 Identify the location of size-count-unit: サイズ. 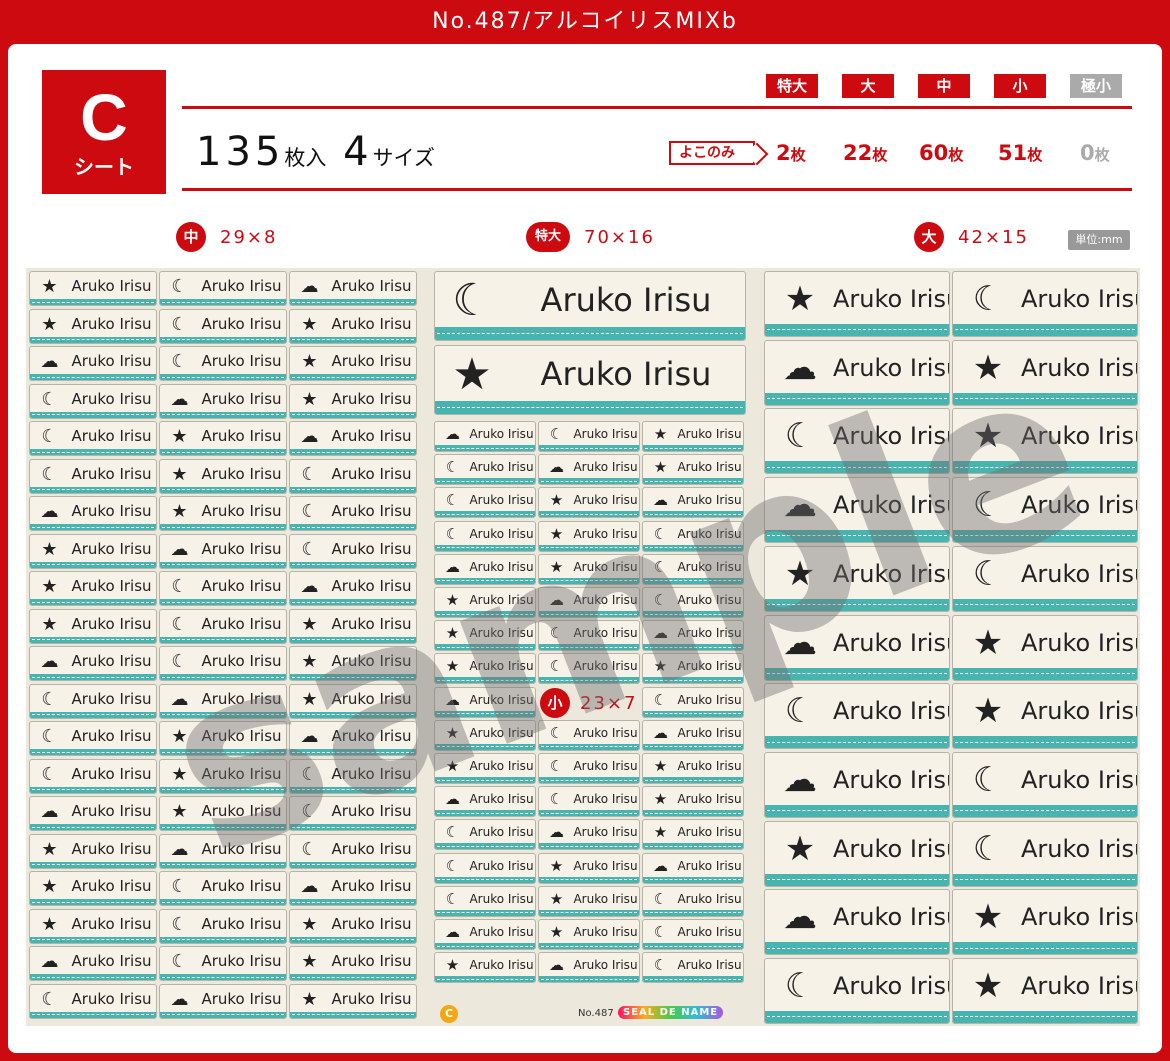
(403, 158).